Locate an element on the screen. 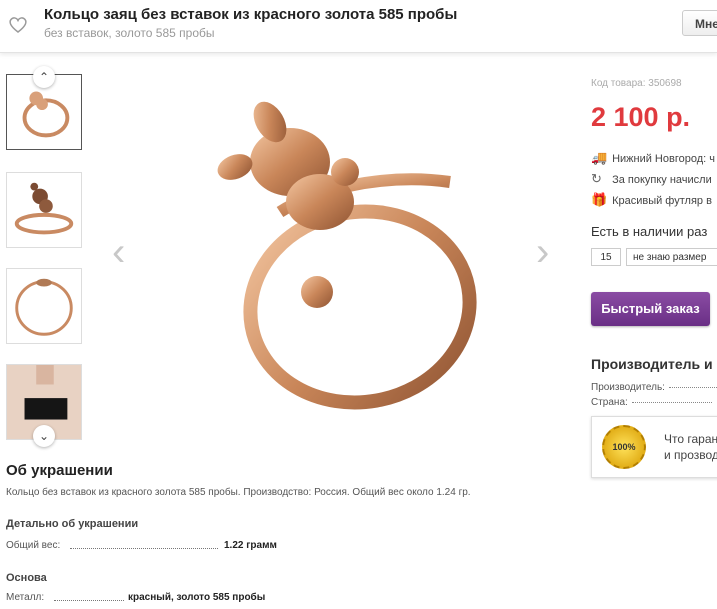 This screenshot has height=609, width=717. gift-info: 🎁 Красивый футляр в is located at coordinates (651, 200).